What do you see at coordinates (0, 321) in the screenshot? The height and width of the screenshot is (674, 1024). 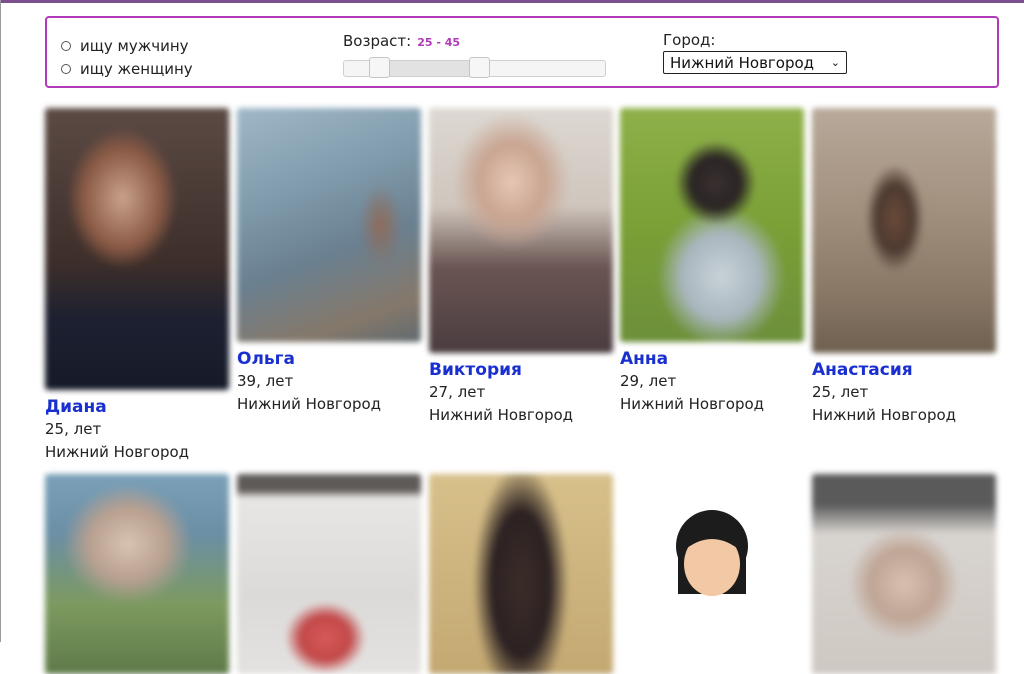 I see `left-border` at bounding box center [0, 321].